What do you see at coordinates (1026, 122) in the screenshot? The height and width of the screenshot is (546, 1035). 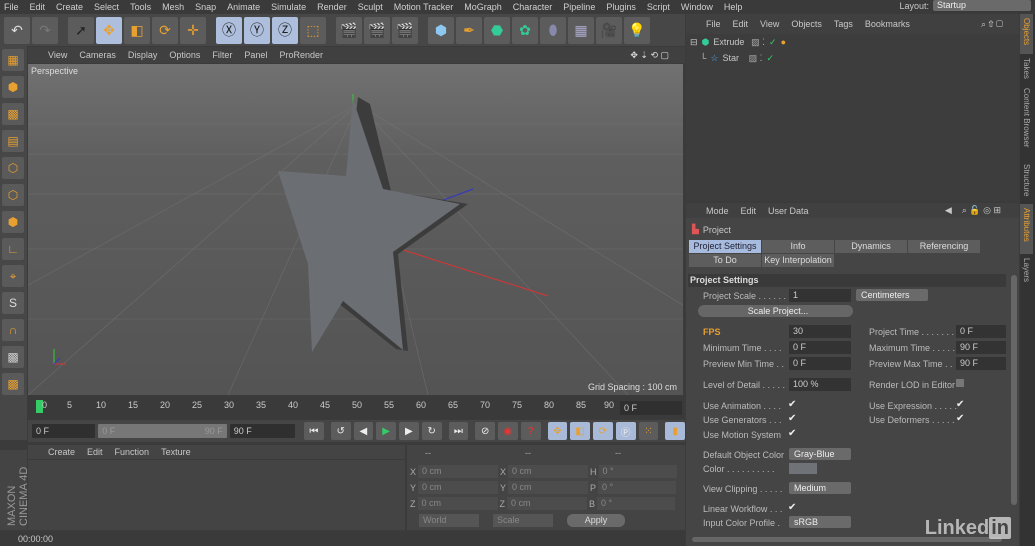 I see `side-tab-content-browser: Content Browser` at bounding box center [1026, 122].